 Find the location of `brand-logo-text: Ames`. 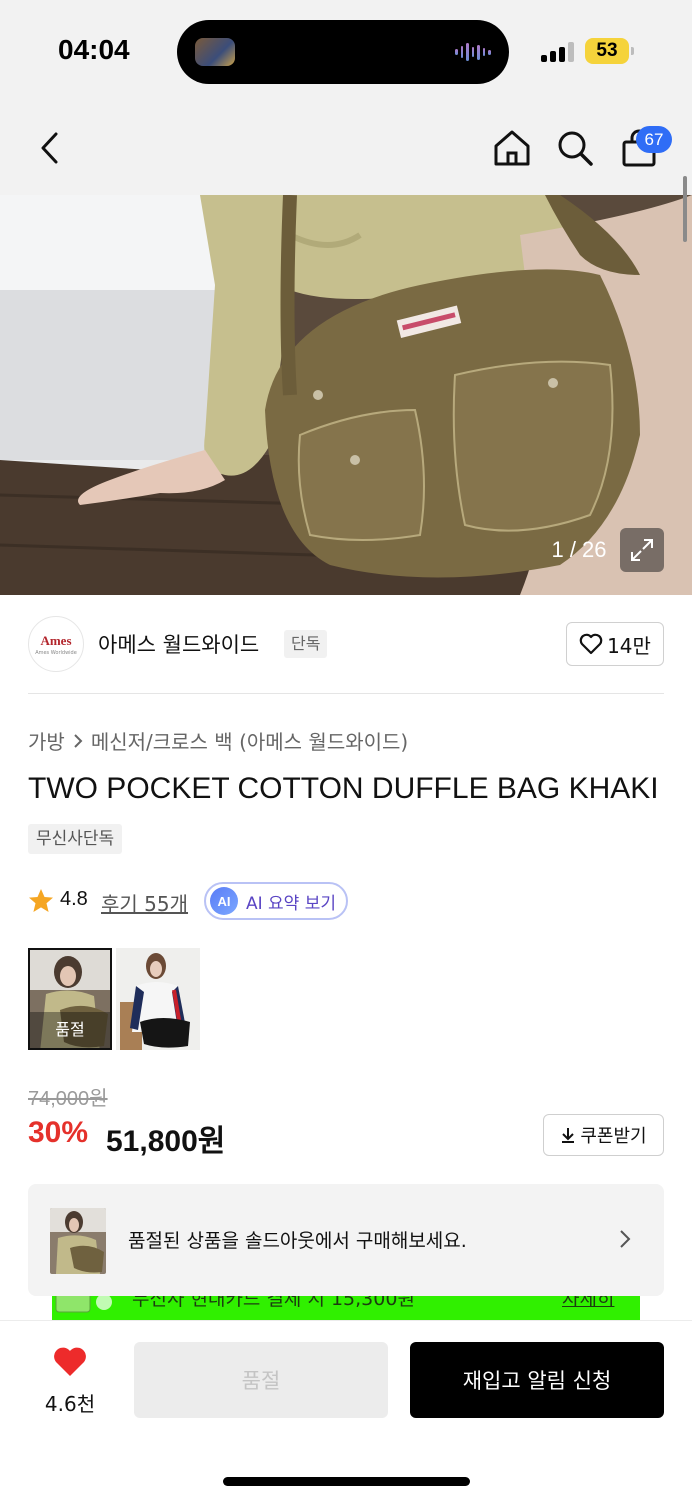

brand-logo-text: Ames is located at coordinates (56, 640).